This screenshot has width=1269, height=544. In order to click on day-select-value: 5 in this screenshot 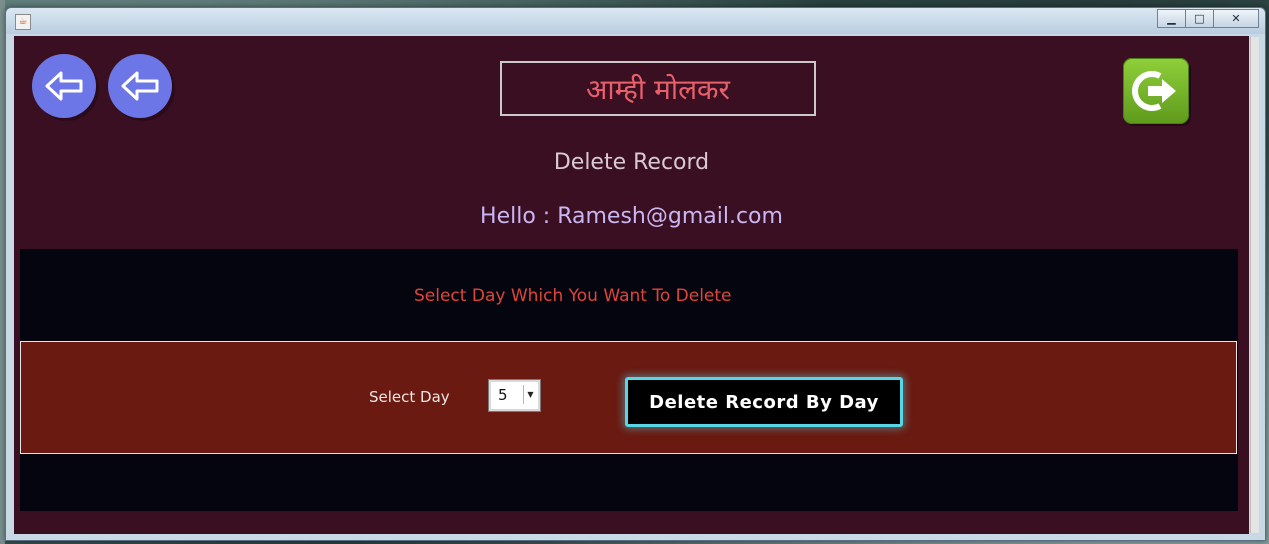, I will do `click(503, 395)`.